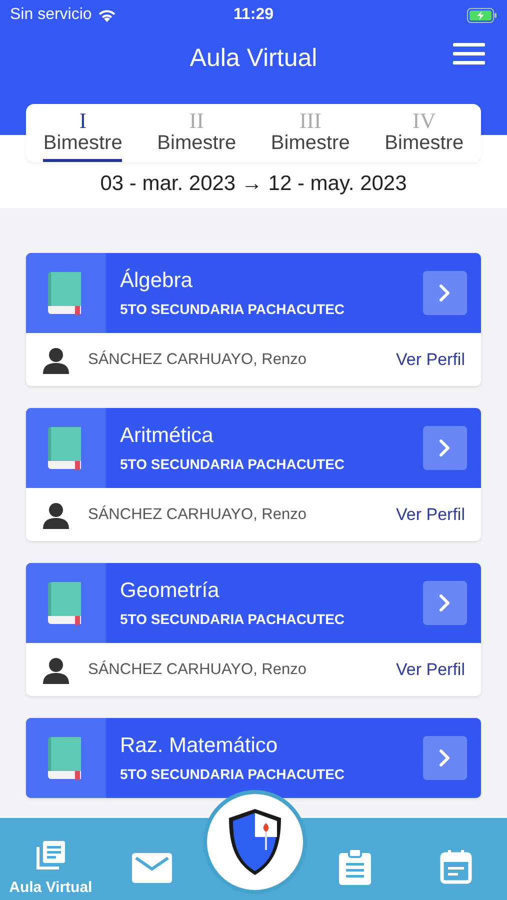  I want to click on course-header: Raz. Matemático 5TO SECUNDARIA PACHACUTEC, so click(253, 758).